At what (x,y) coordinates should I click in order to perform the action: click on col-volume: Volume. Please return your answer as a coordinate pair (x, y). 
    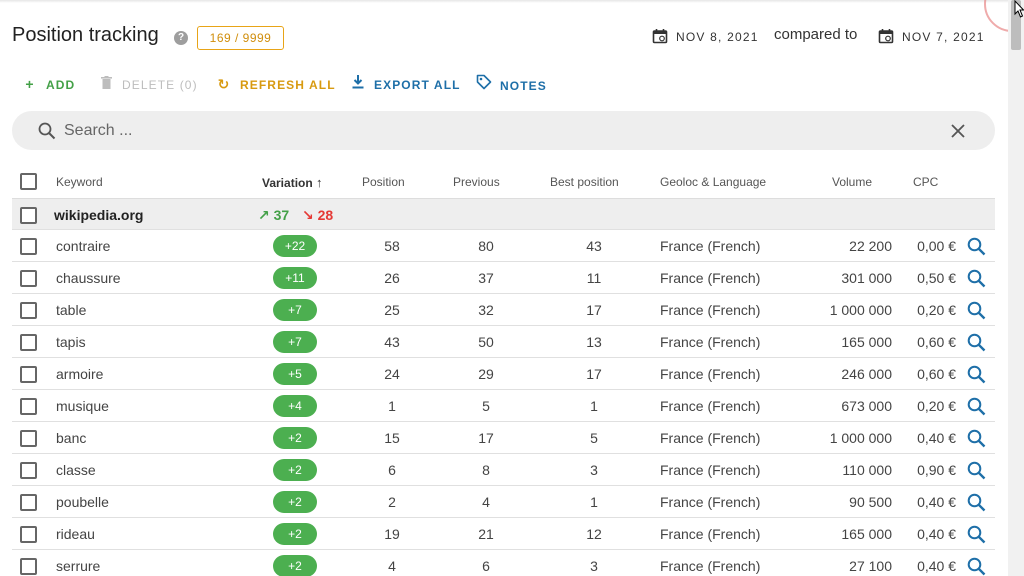
    Looking at the image, I should click on (852, 182).